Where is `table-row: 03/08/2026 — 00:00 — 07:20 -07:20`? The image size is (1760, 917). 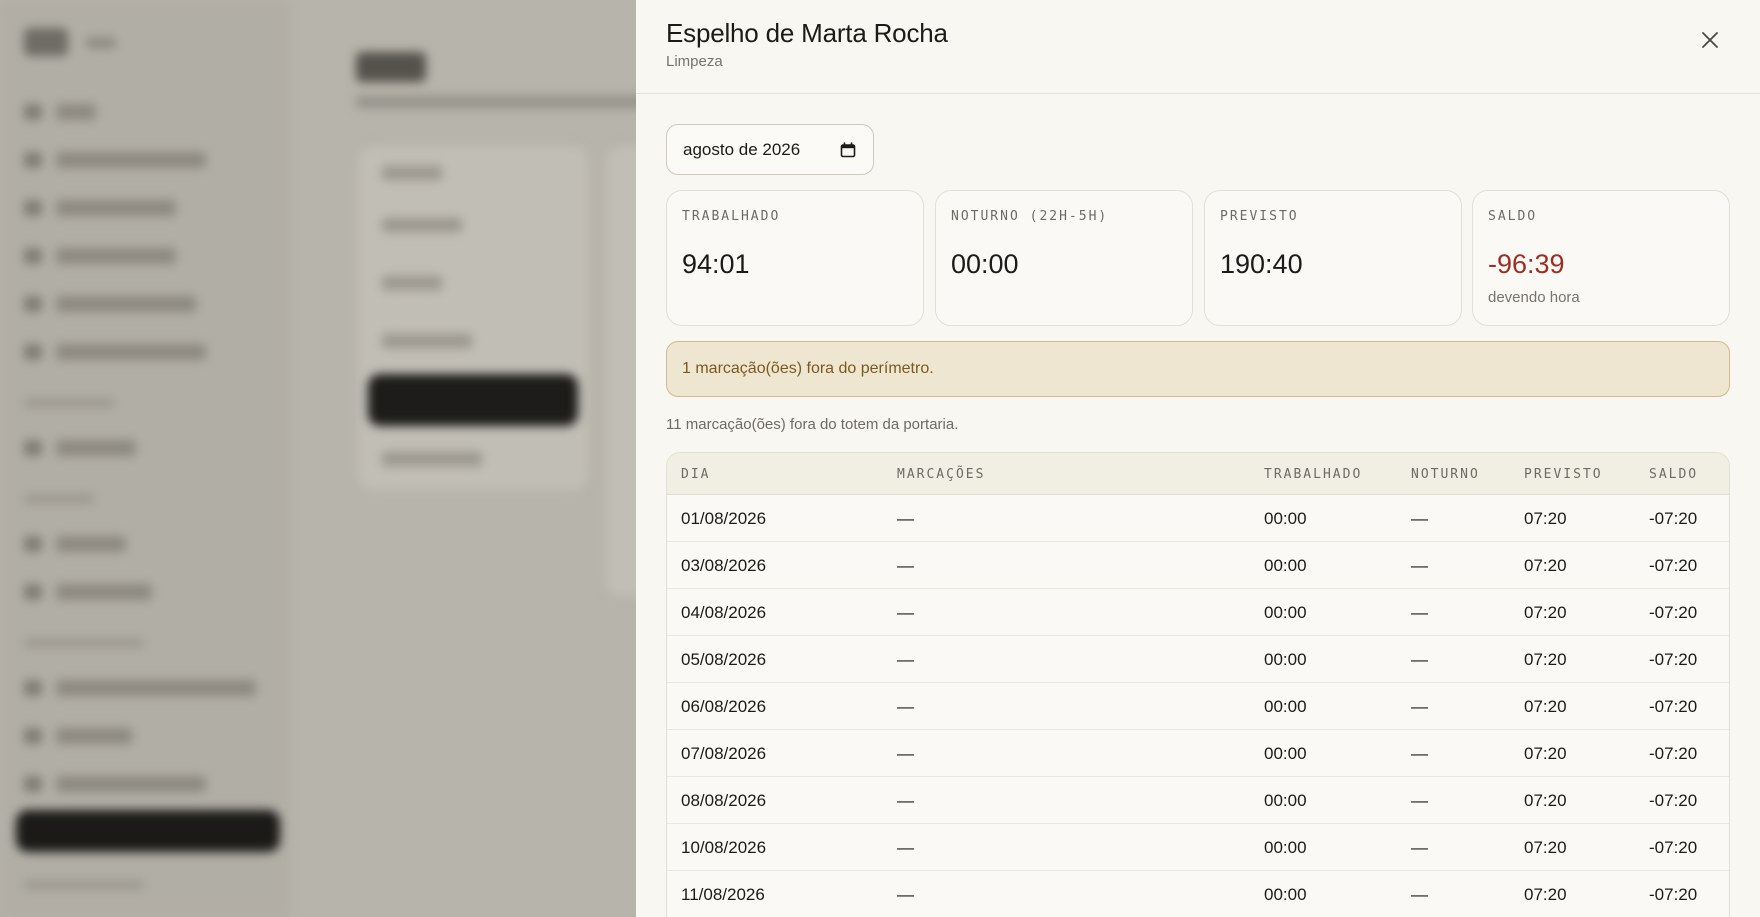 table-row: 03/08/2026 — 00:00 — 07:20 -07:20 is located at coordinates (1198, 565).